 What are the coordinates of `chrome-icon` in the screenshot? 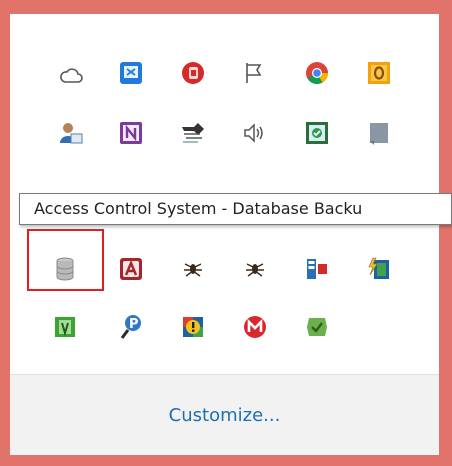 It's located at (317, 73).